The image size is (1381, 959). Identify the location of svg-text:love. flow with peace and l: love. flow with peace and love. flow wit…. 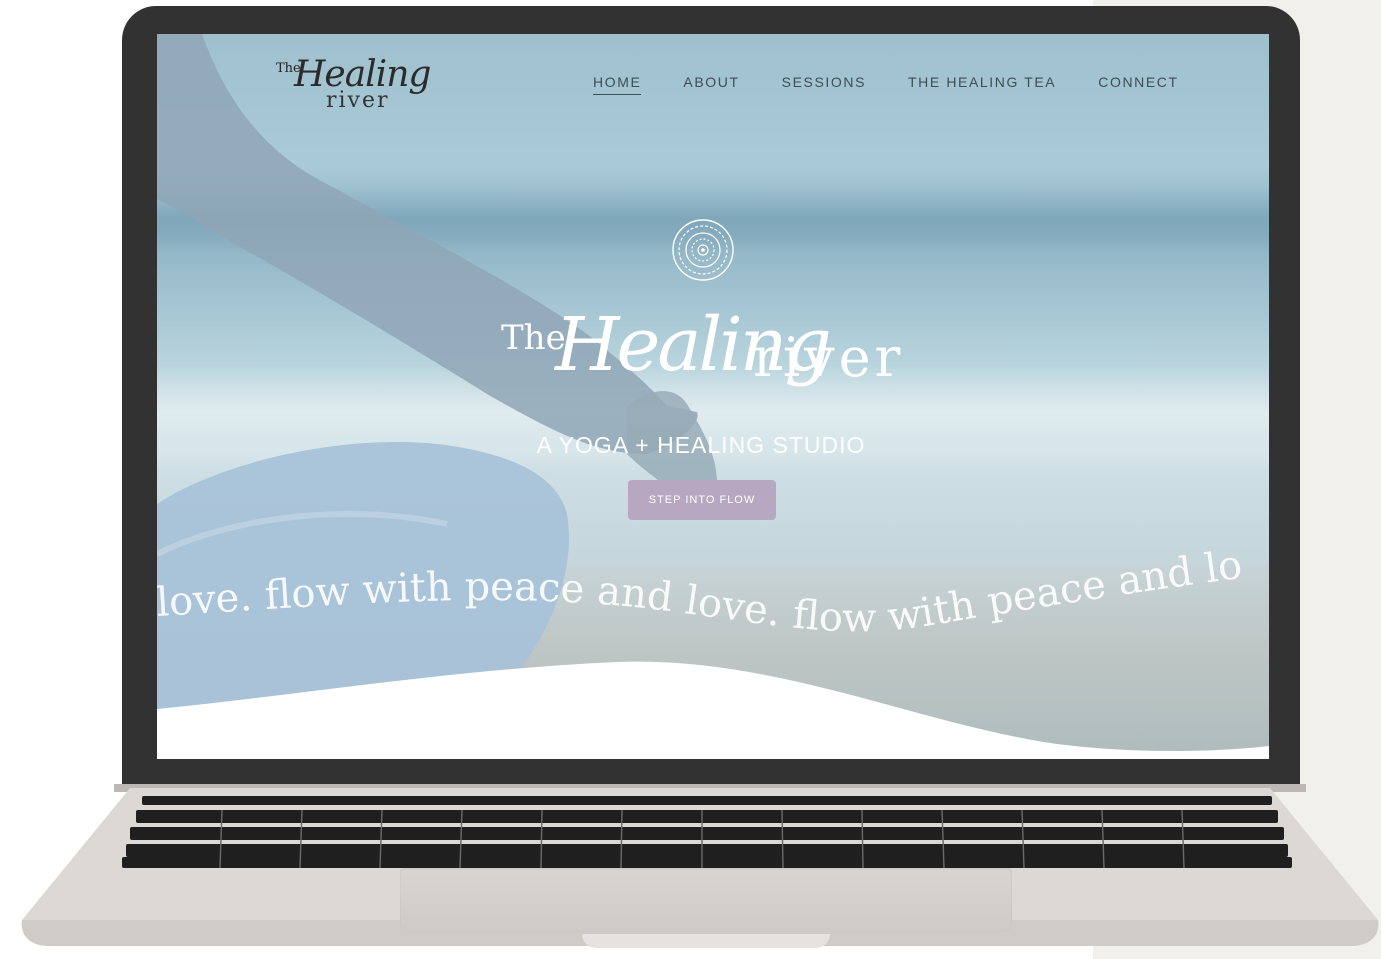
(701, 592).